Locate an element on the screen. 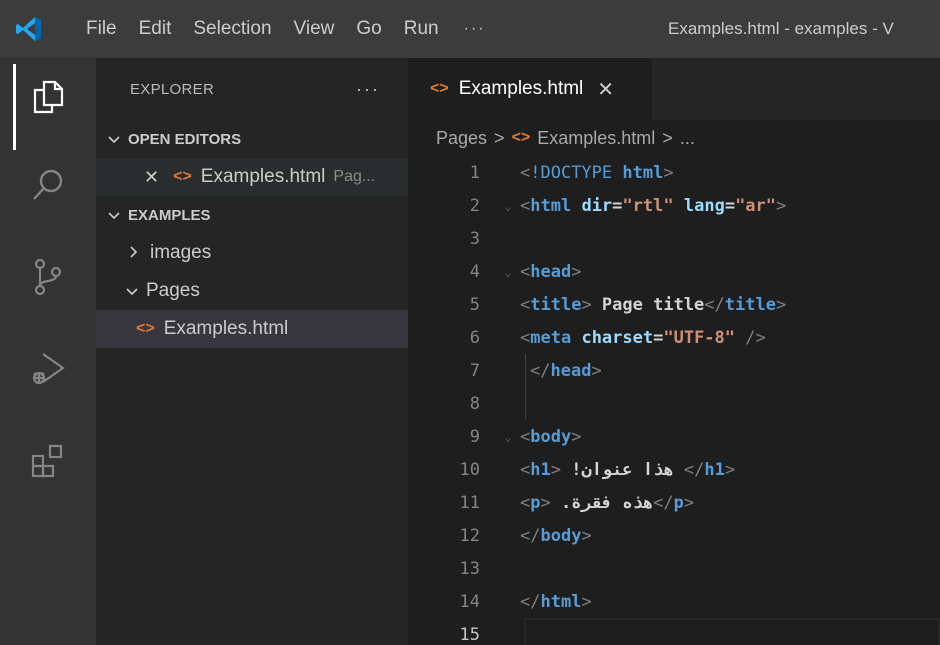 This screenshot has height=645, width=940. vscode-logo-icon is located at coordinates (29, 29).